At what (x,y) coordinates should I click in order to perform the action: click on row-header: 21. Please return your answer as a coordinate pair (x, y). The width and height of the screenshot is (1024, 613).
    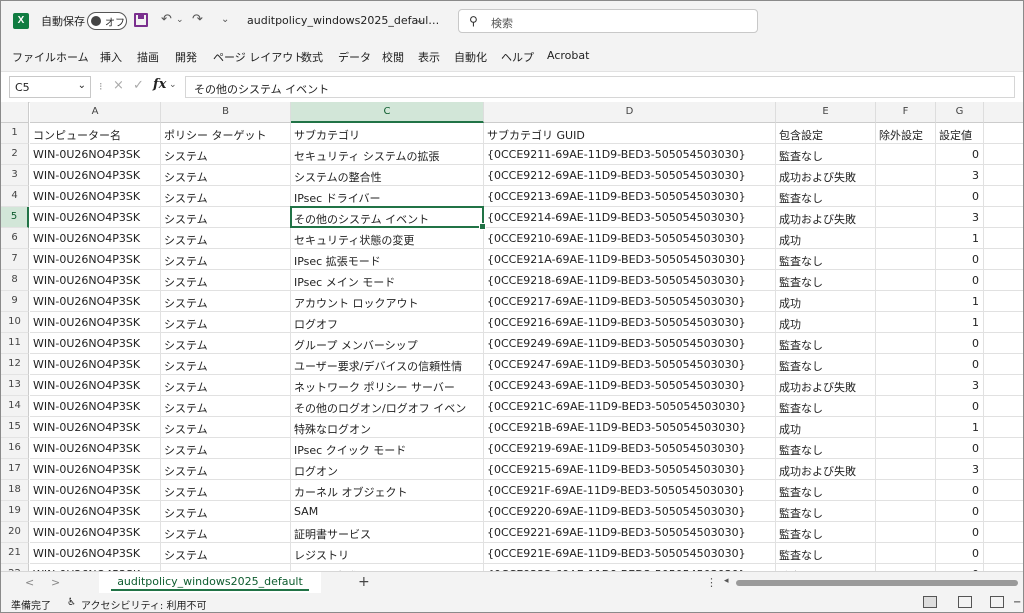
    Looking at the image, I should click on (15, 553).